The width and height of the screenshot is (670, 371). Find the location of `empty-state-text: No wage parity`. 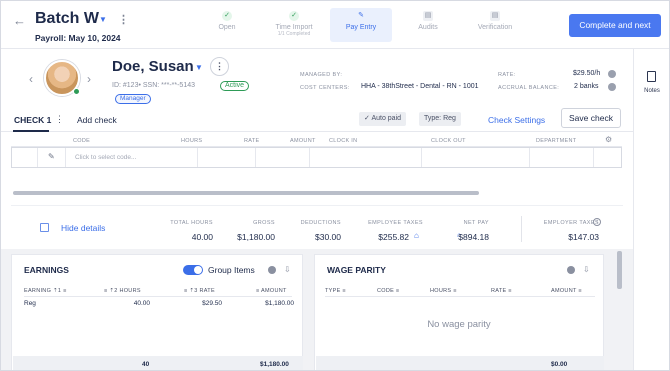

empty-state-text: No wage parity is located at coordinates (459, 324).